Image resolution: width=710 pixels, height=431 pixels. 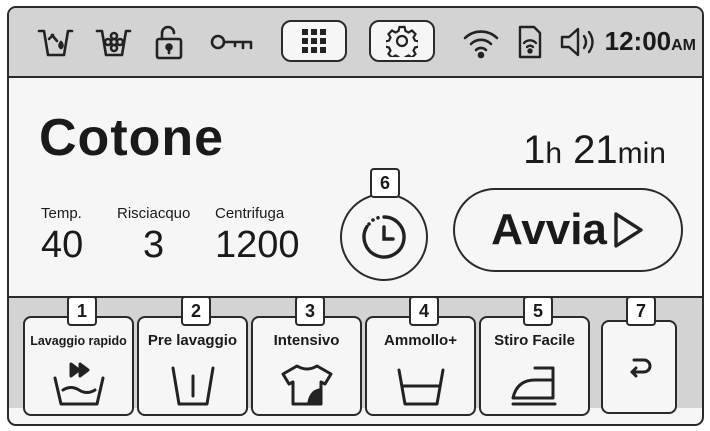 I want to click on stained-shirt-icon, so click(x=306, y=385).